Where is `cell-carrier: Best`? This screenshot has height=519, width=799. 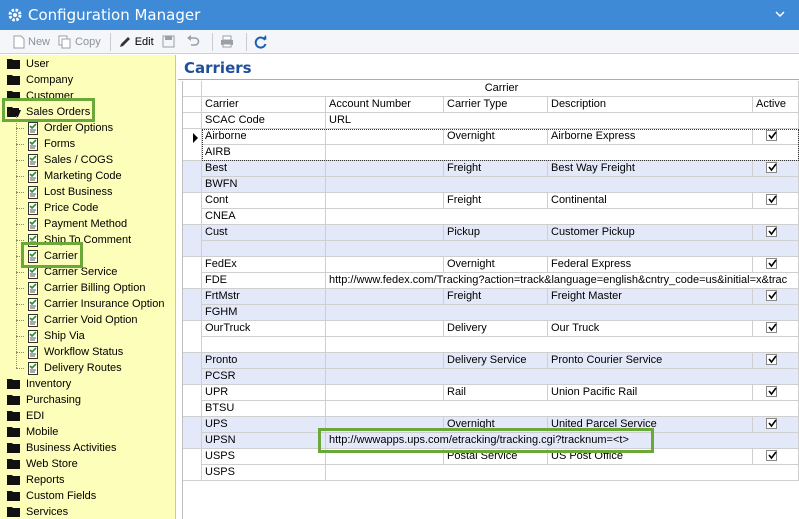 cell-carrier: Best is located at coordinates (264, 169).